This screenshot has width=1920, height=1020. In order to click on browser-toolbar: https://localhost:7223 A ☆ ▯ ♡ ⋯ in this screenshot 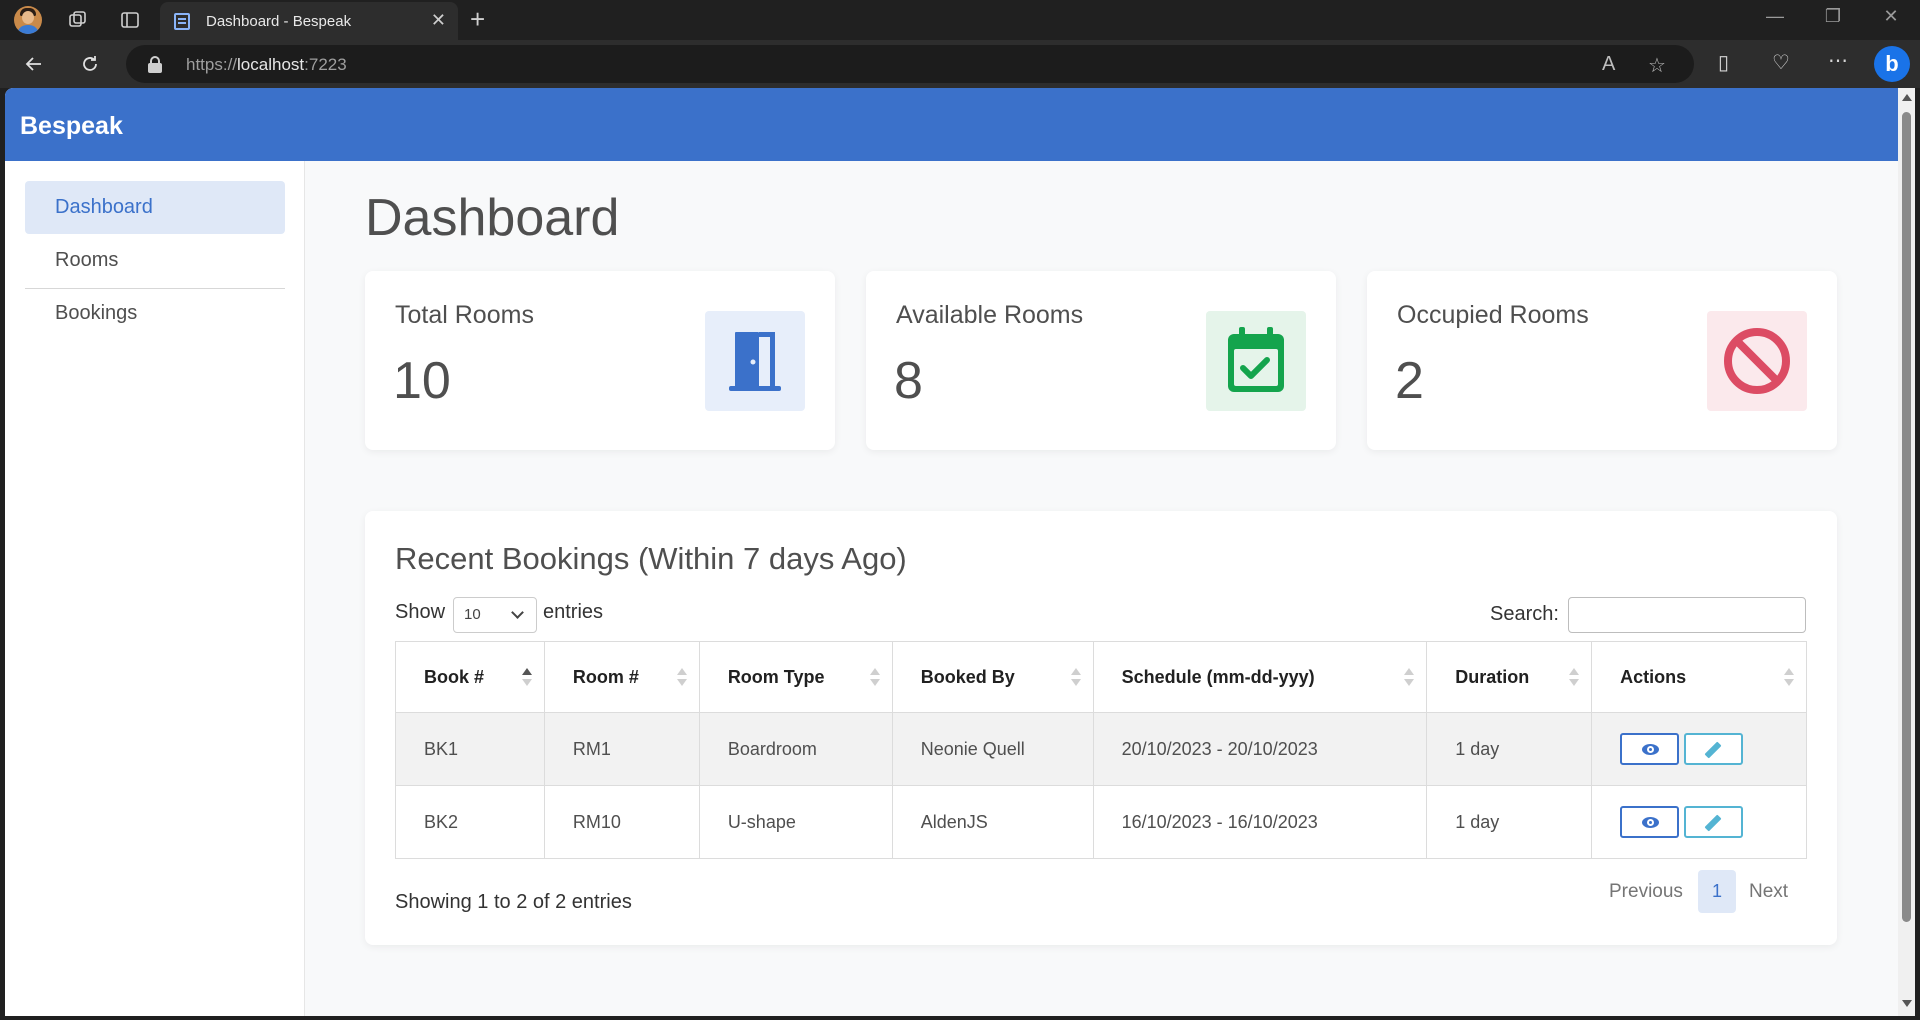, I will do `click(960, 64)`.